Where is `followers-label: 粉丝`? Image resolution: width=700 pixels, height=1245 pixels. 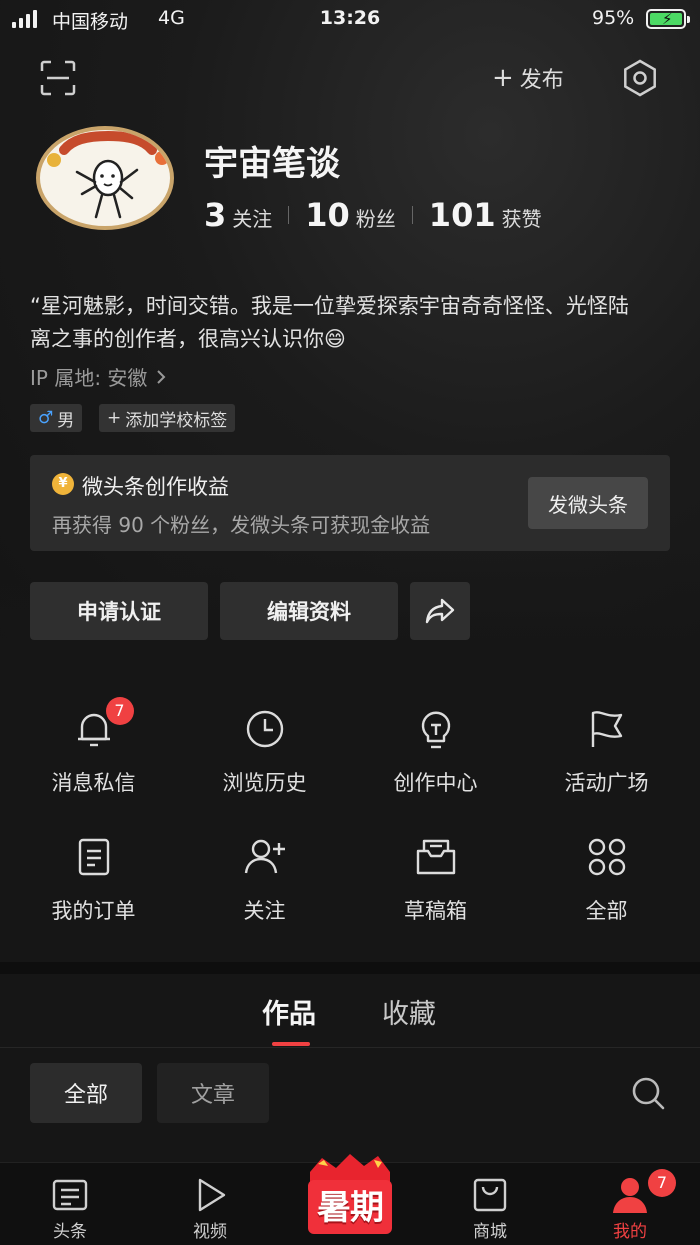 followers-label: 粉丝 is located at coordinates (376, 217).